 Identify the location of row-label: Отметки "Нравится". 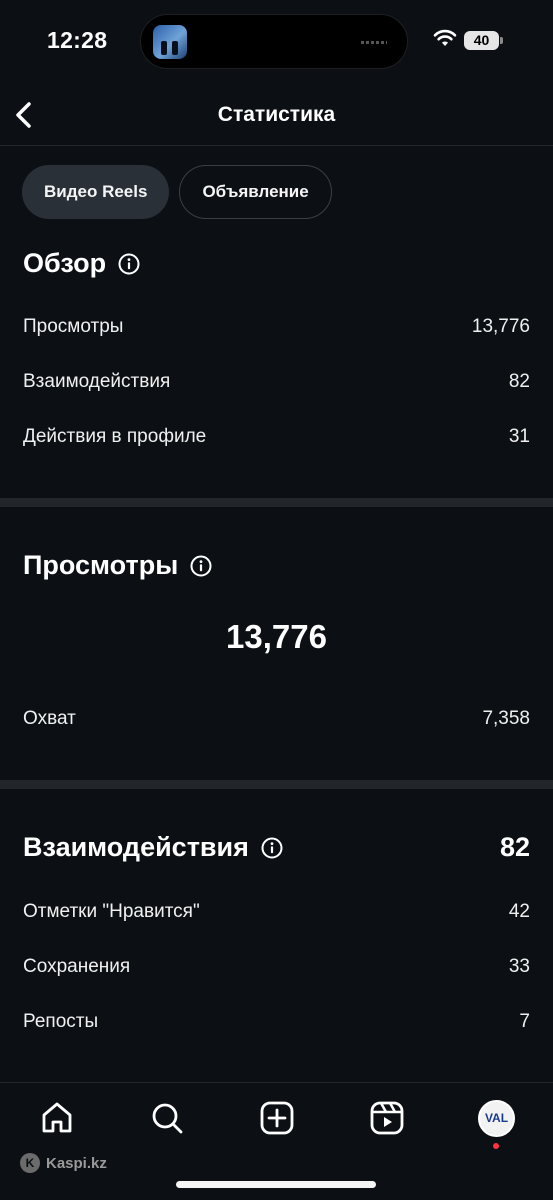
(111, 911).